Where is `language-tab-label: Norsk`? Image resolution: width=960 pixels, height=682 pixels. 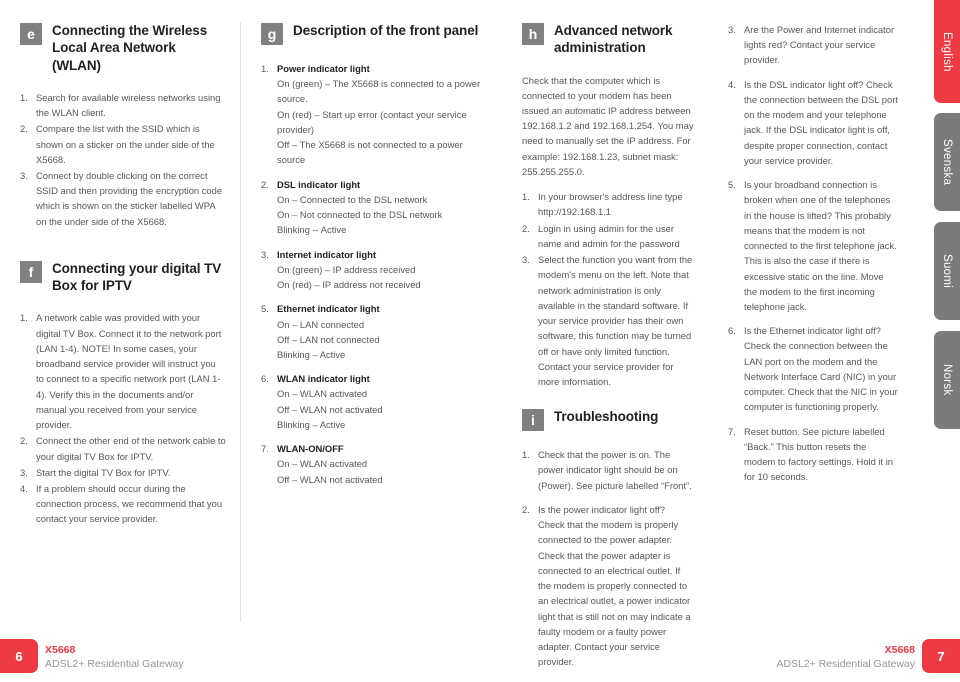
language-tab-label: Norsk is located at coordinates (947, 380).